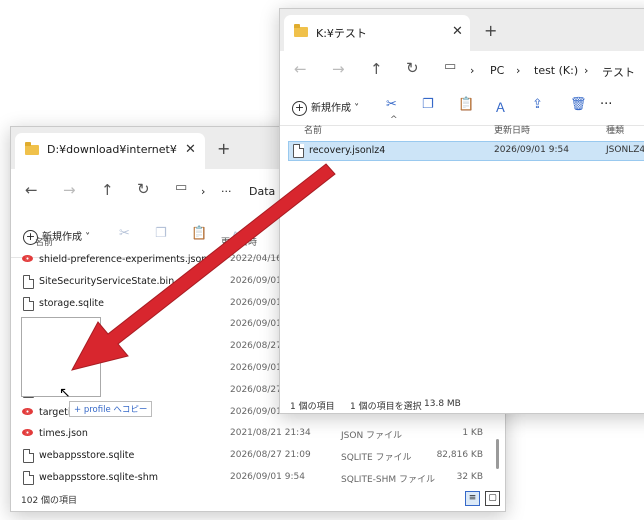  What do you see at coordinates (99, 477) in the screenshot?
I see `file-name: webappsstore.sqlite-shm` at bounding box center [99, 477].